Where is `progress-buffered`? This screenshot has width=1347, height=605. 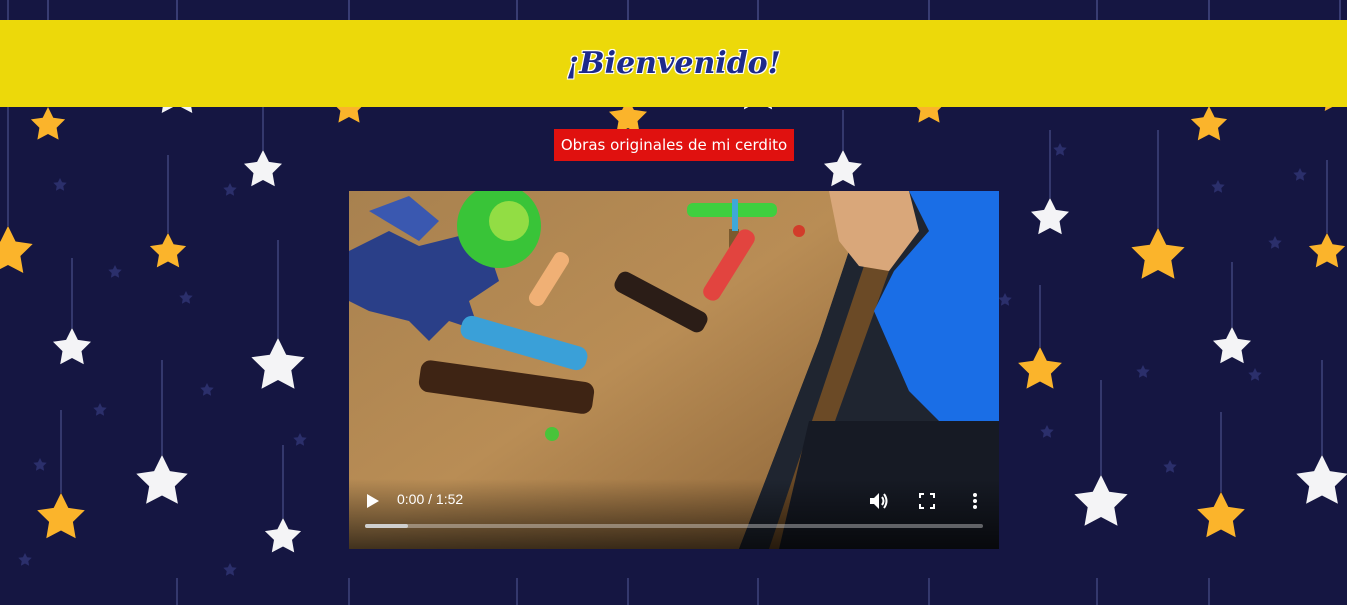 progress-buffered is located at coordinates (387, 526).